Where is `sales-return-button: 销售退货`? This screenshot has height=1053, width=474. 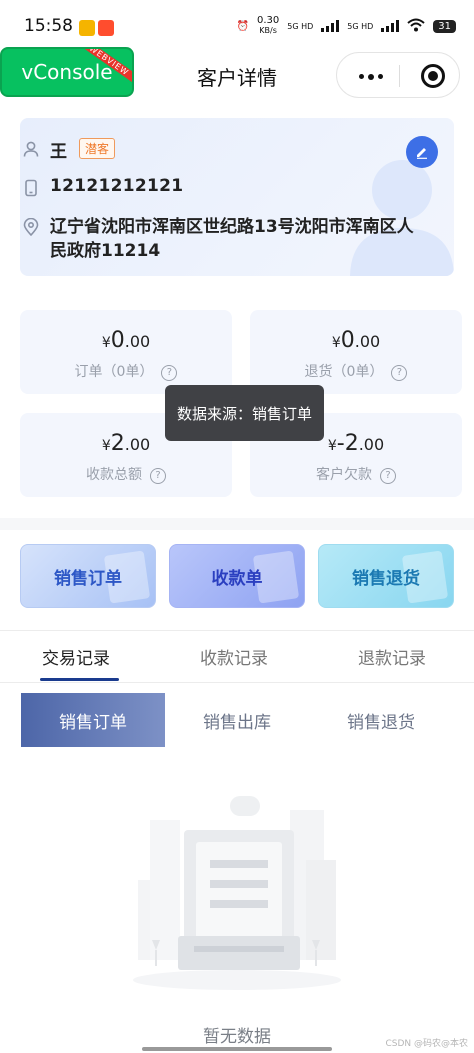
sales-return-button: 销售退货 is located at coordinates (386, 576).